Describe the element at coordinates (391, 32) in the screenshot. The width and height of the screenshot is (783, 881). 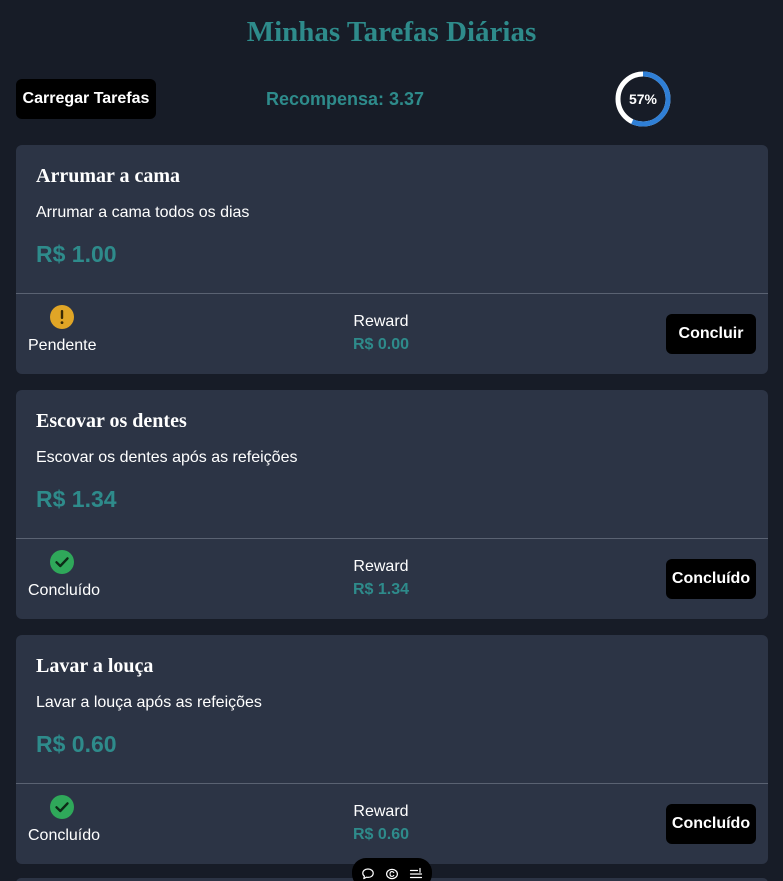
I see `page-title: Minhas Tarefas Diárias` at that location.